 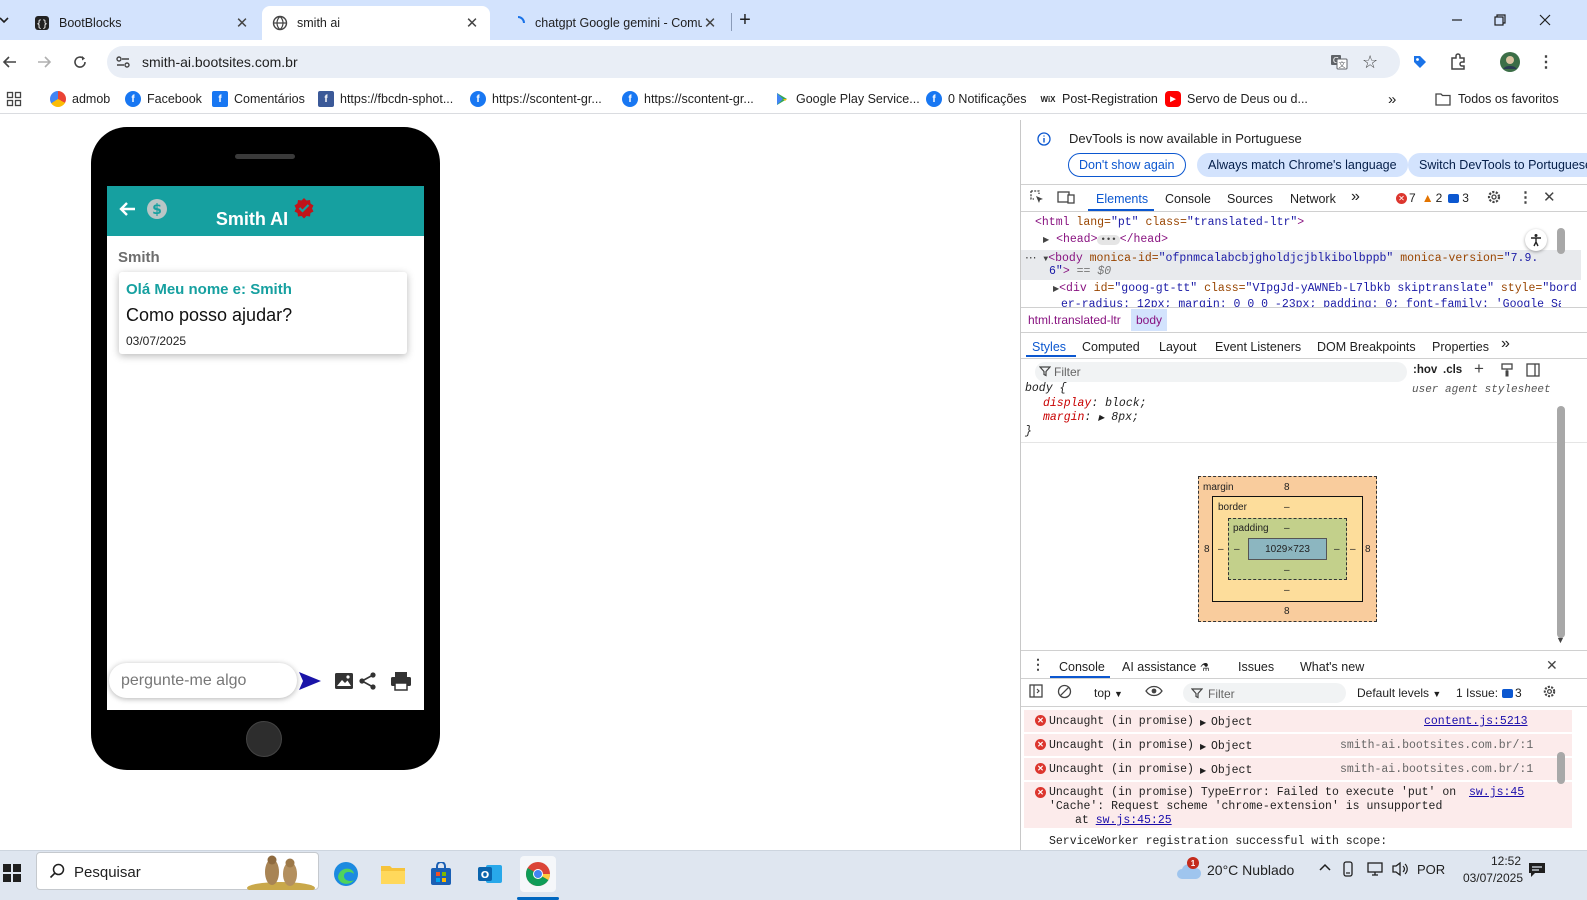 What do you see at coordinates (1108, 693) in the screenshot?
I see `context-selector: top ▼` at bounding box center [1108, 693].